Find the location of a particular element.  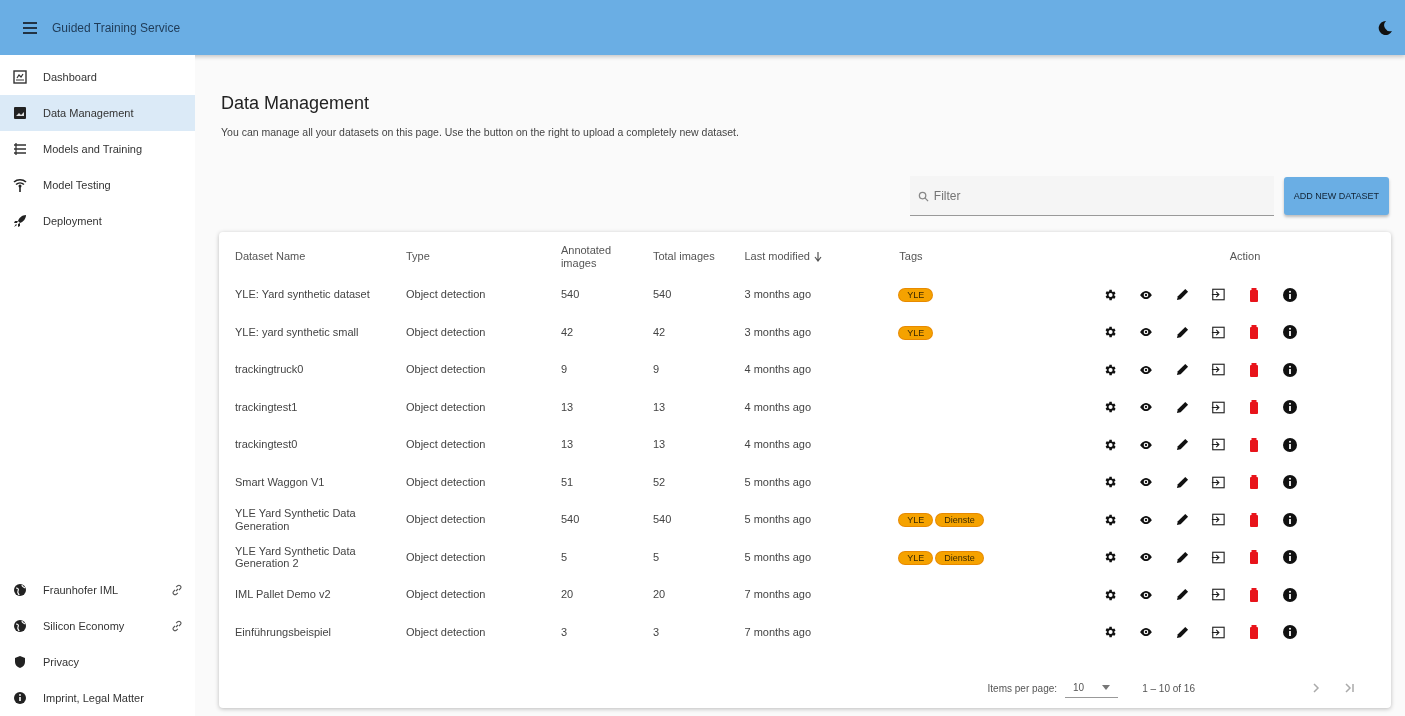

sidebar-item: Deployment is located at coordinates (97, 221).